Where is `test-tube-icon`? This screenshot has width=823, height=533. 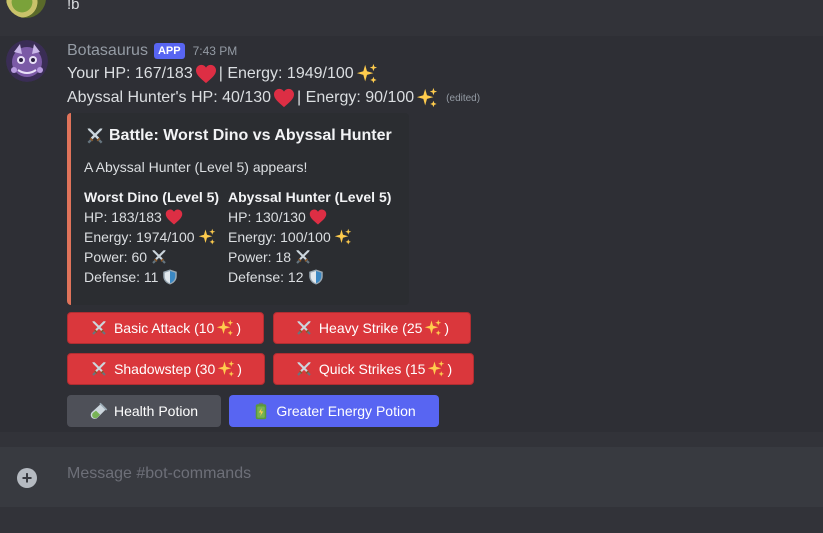 test-tube-icon is located at coordinates (99, 411).